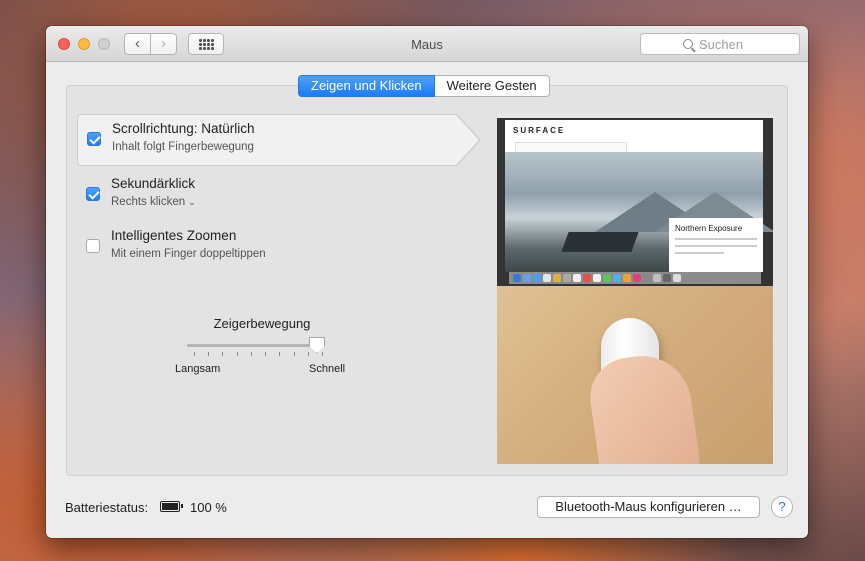 Image resolution: width=865 pixels, height=561 pixels. I want to click on site-logo: SURFACE, so click(539, 130).